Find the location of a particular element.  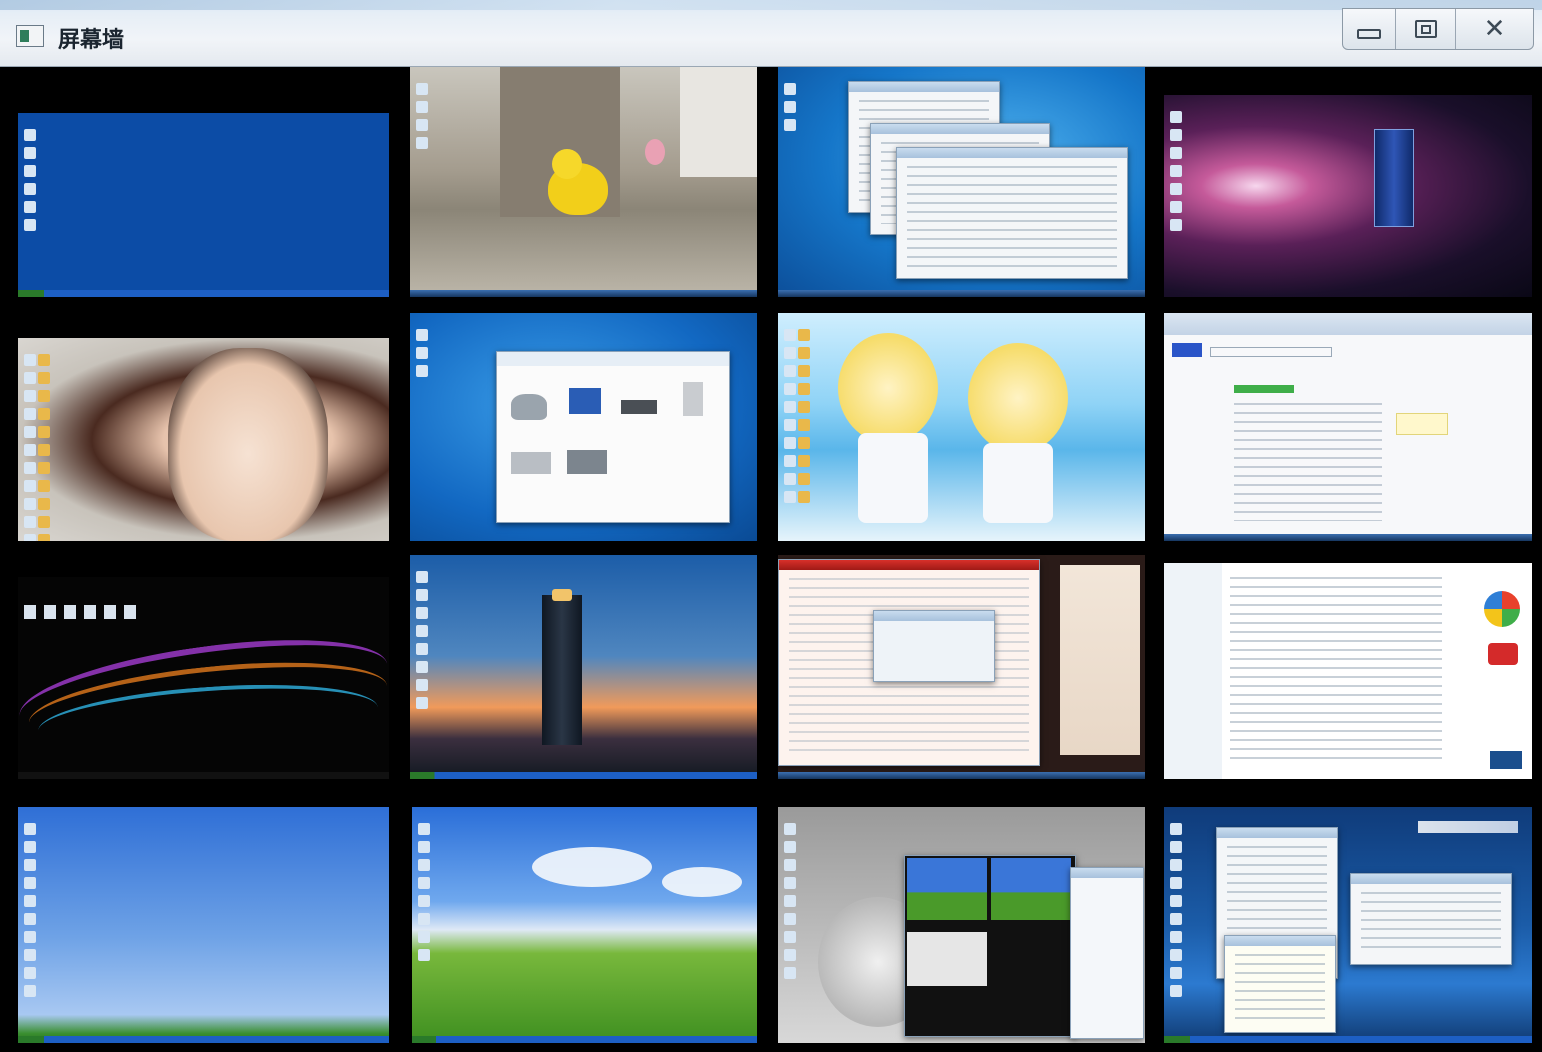

search-box is located at coordinates (1271, 352).